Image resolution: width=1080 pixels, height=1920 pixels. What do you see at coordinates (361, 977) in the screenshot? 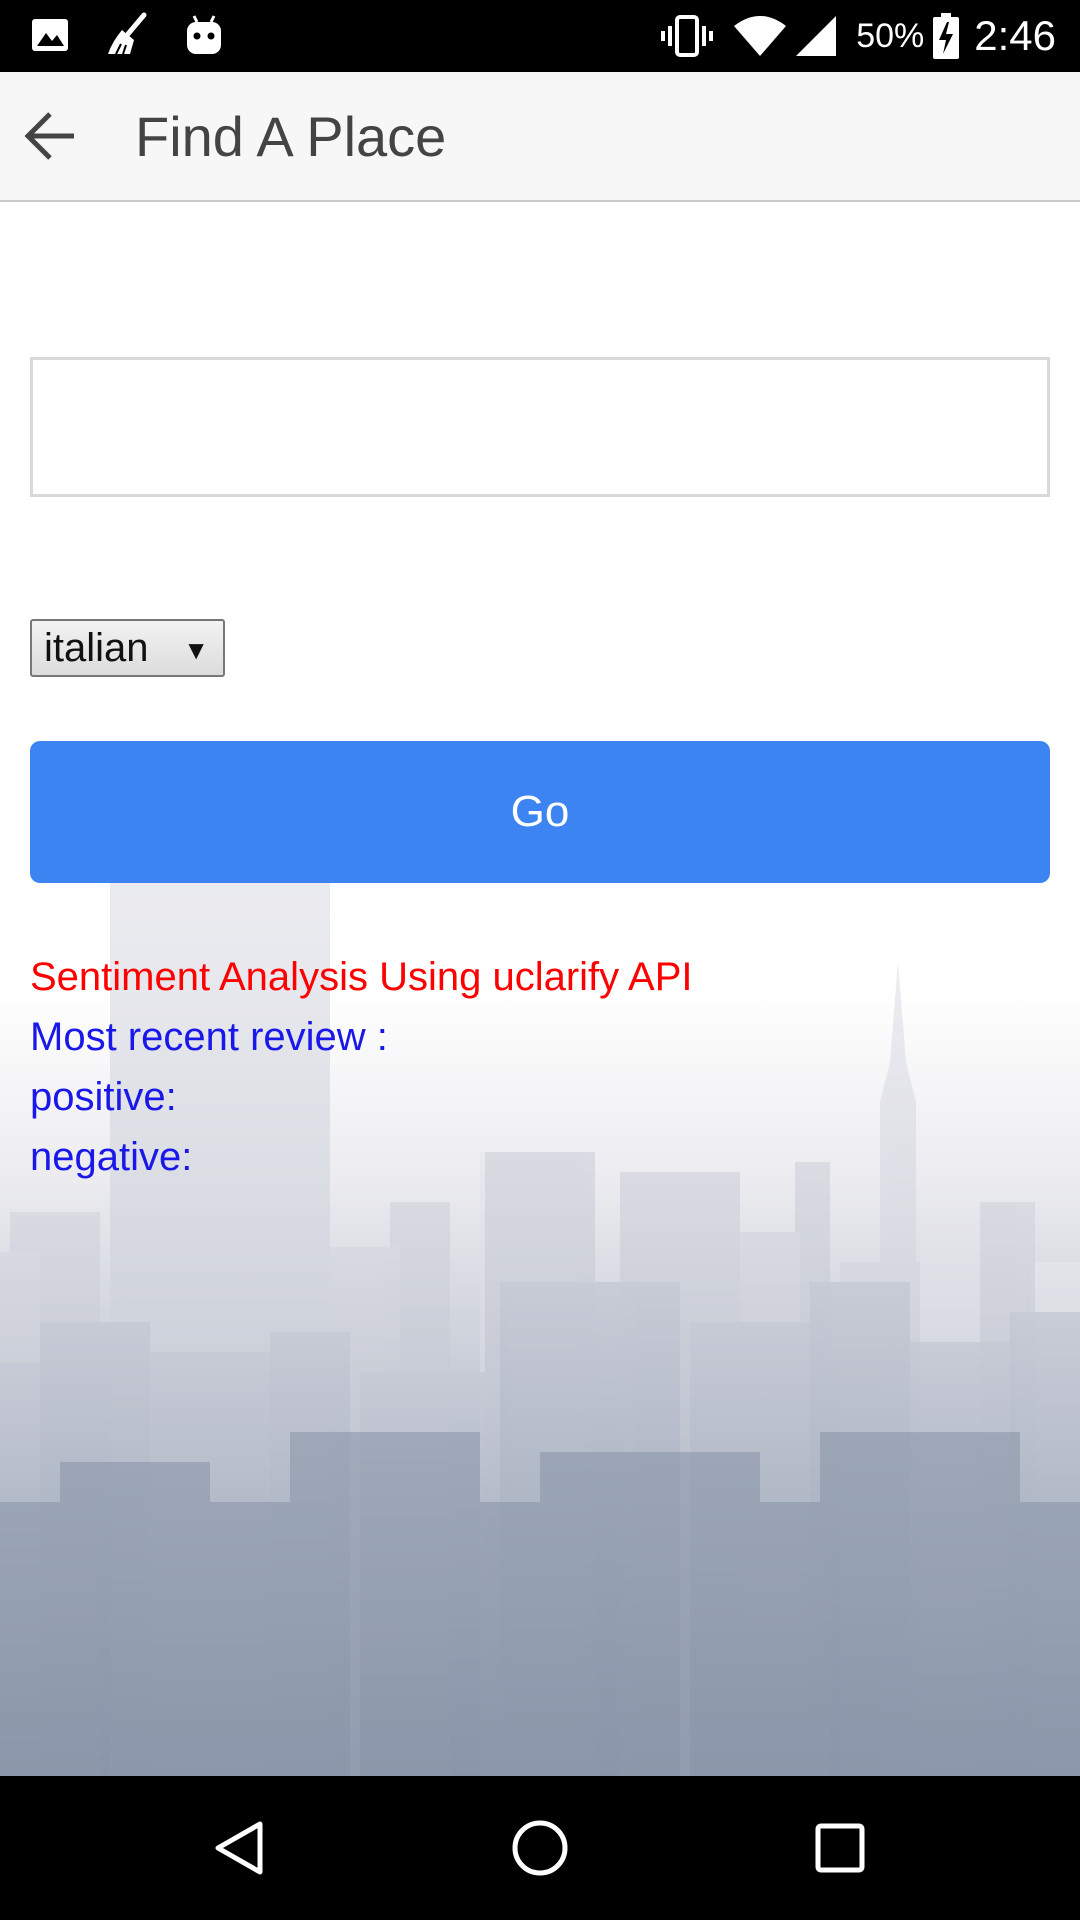
I see `sentiment-heading: Sentiment Analysis Using uclarify API` at bounding box center [361, 977].